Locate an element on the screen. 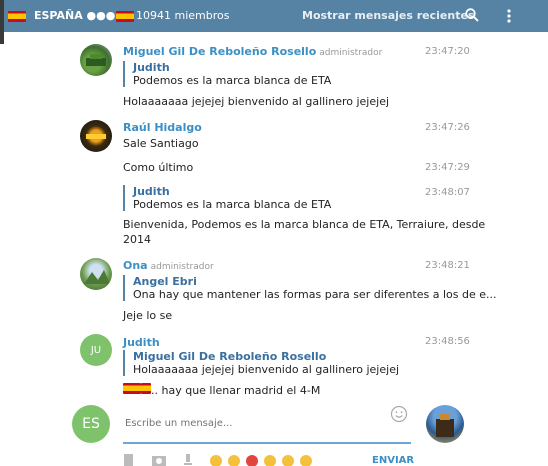  message-text: .. hay que llenar madrid el 4-M is located at coordinates (221, 390).